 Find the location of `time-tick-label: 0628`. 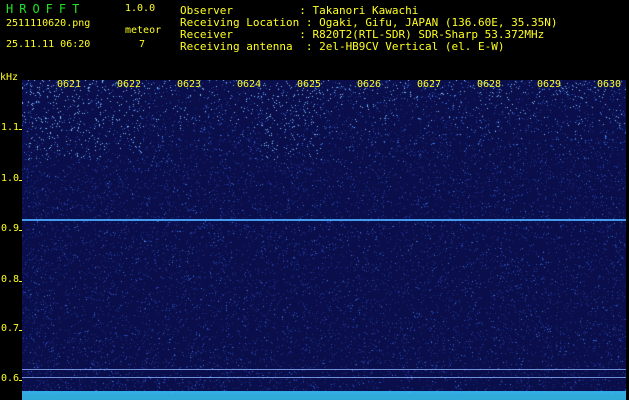

time-tick-label: 0628 is located at coordinates (489, 84).